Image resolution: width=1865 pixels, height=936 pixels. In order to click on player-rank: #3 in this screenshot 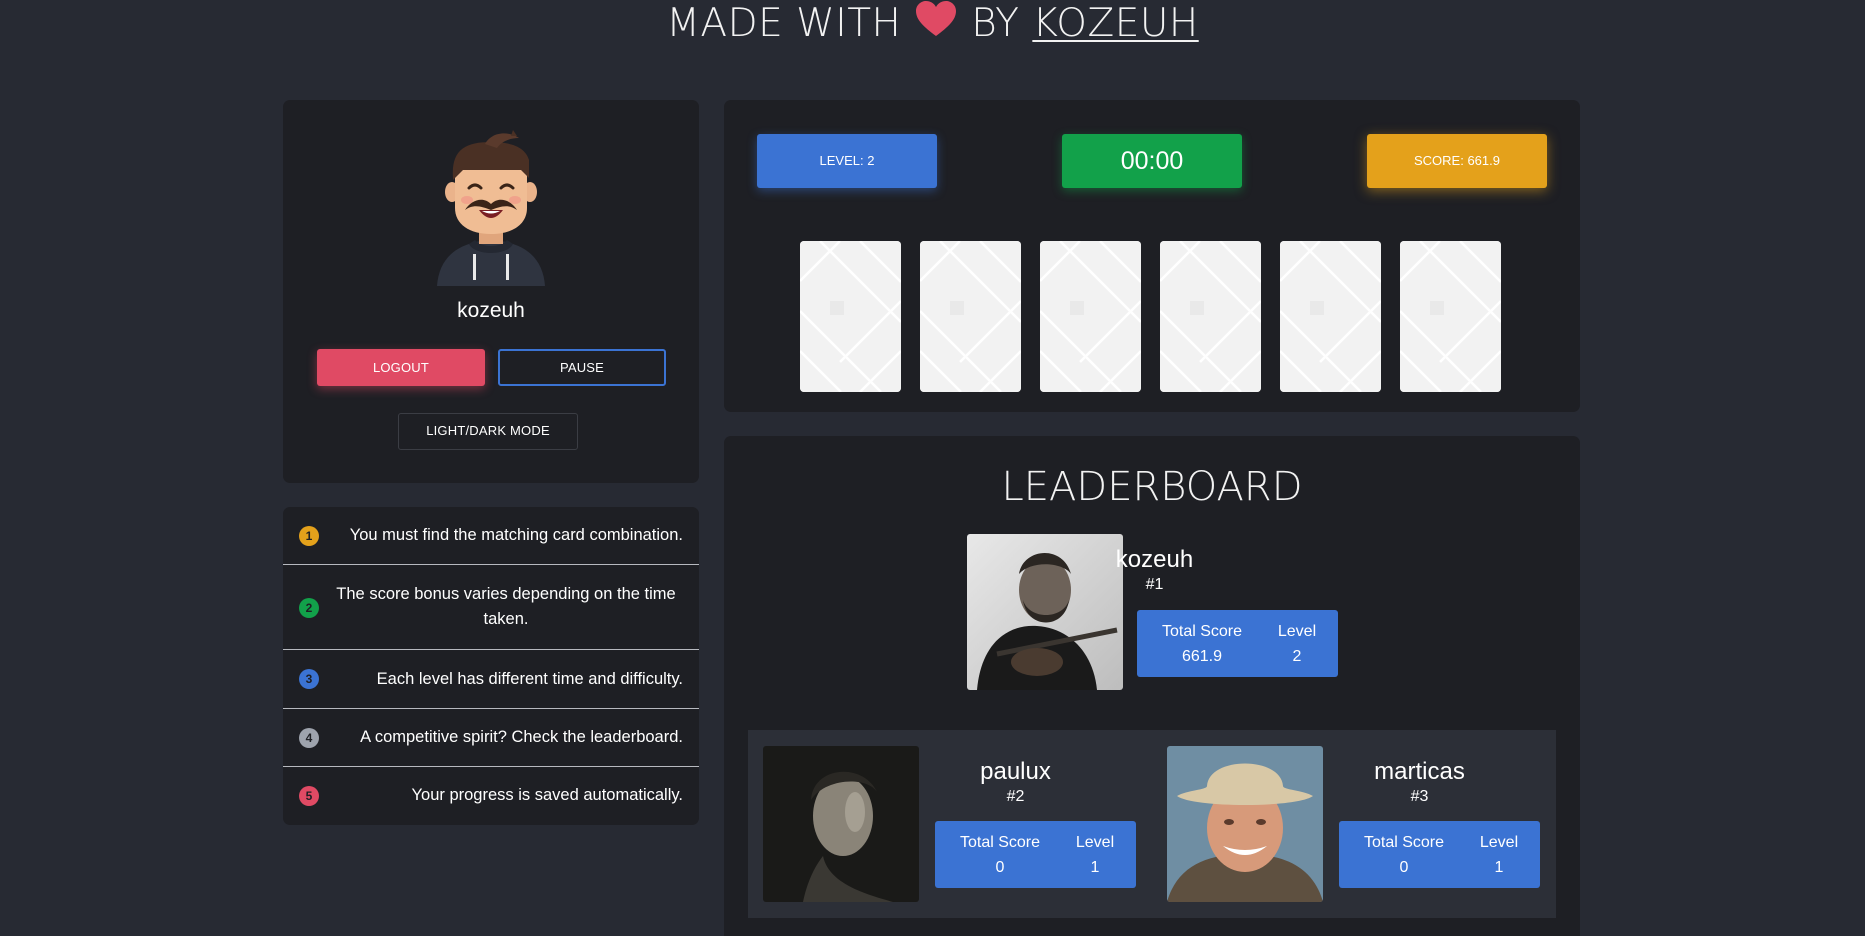, I will do `click(1419, 796)`.